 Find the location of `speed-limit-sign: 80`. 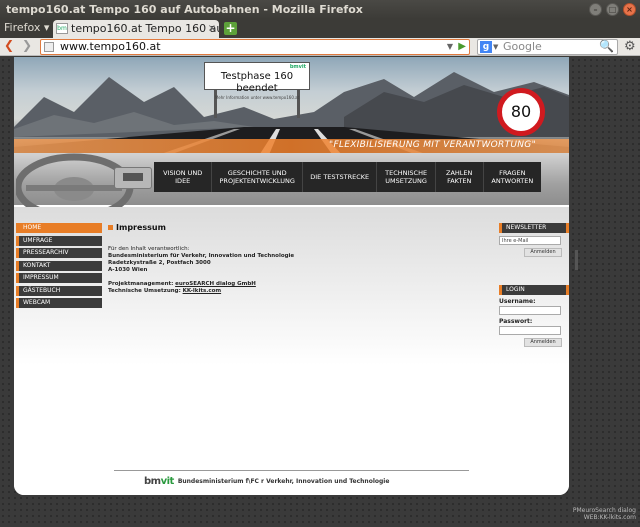

speed-limit-sign: 80 is located at coordinates (521, 112).